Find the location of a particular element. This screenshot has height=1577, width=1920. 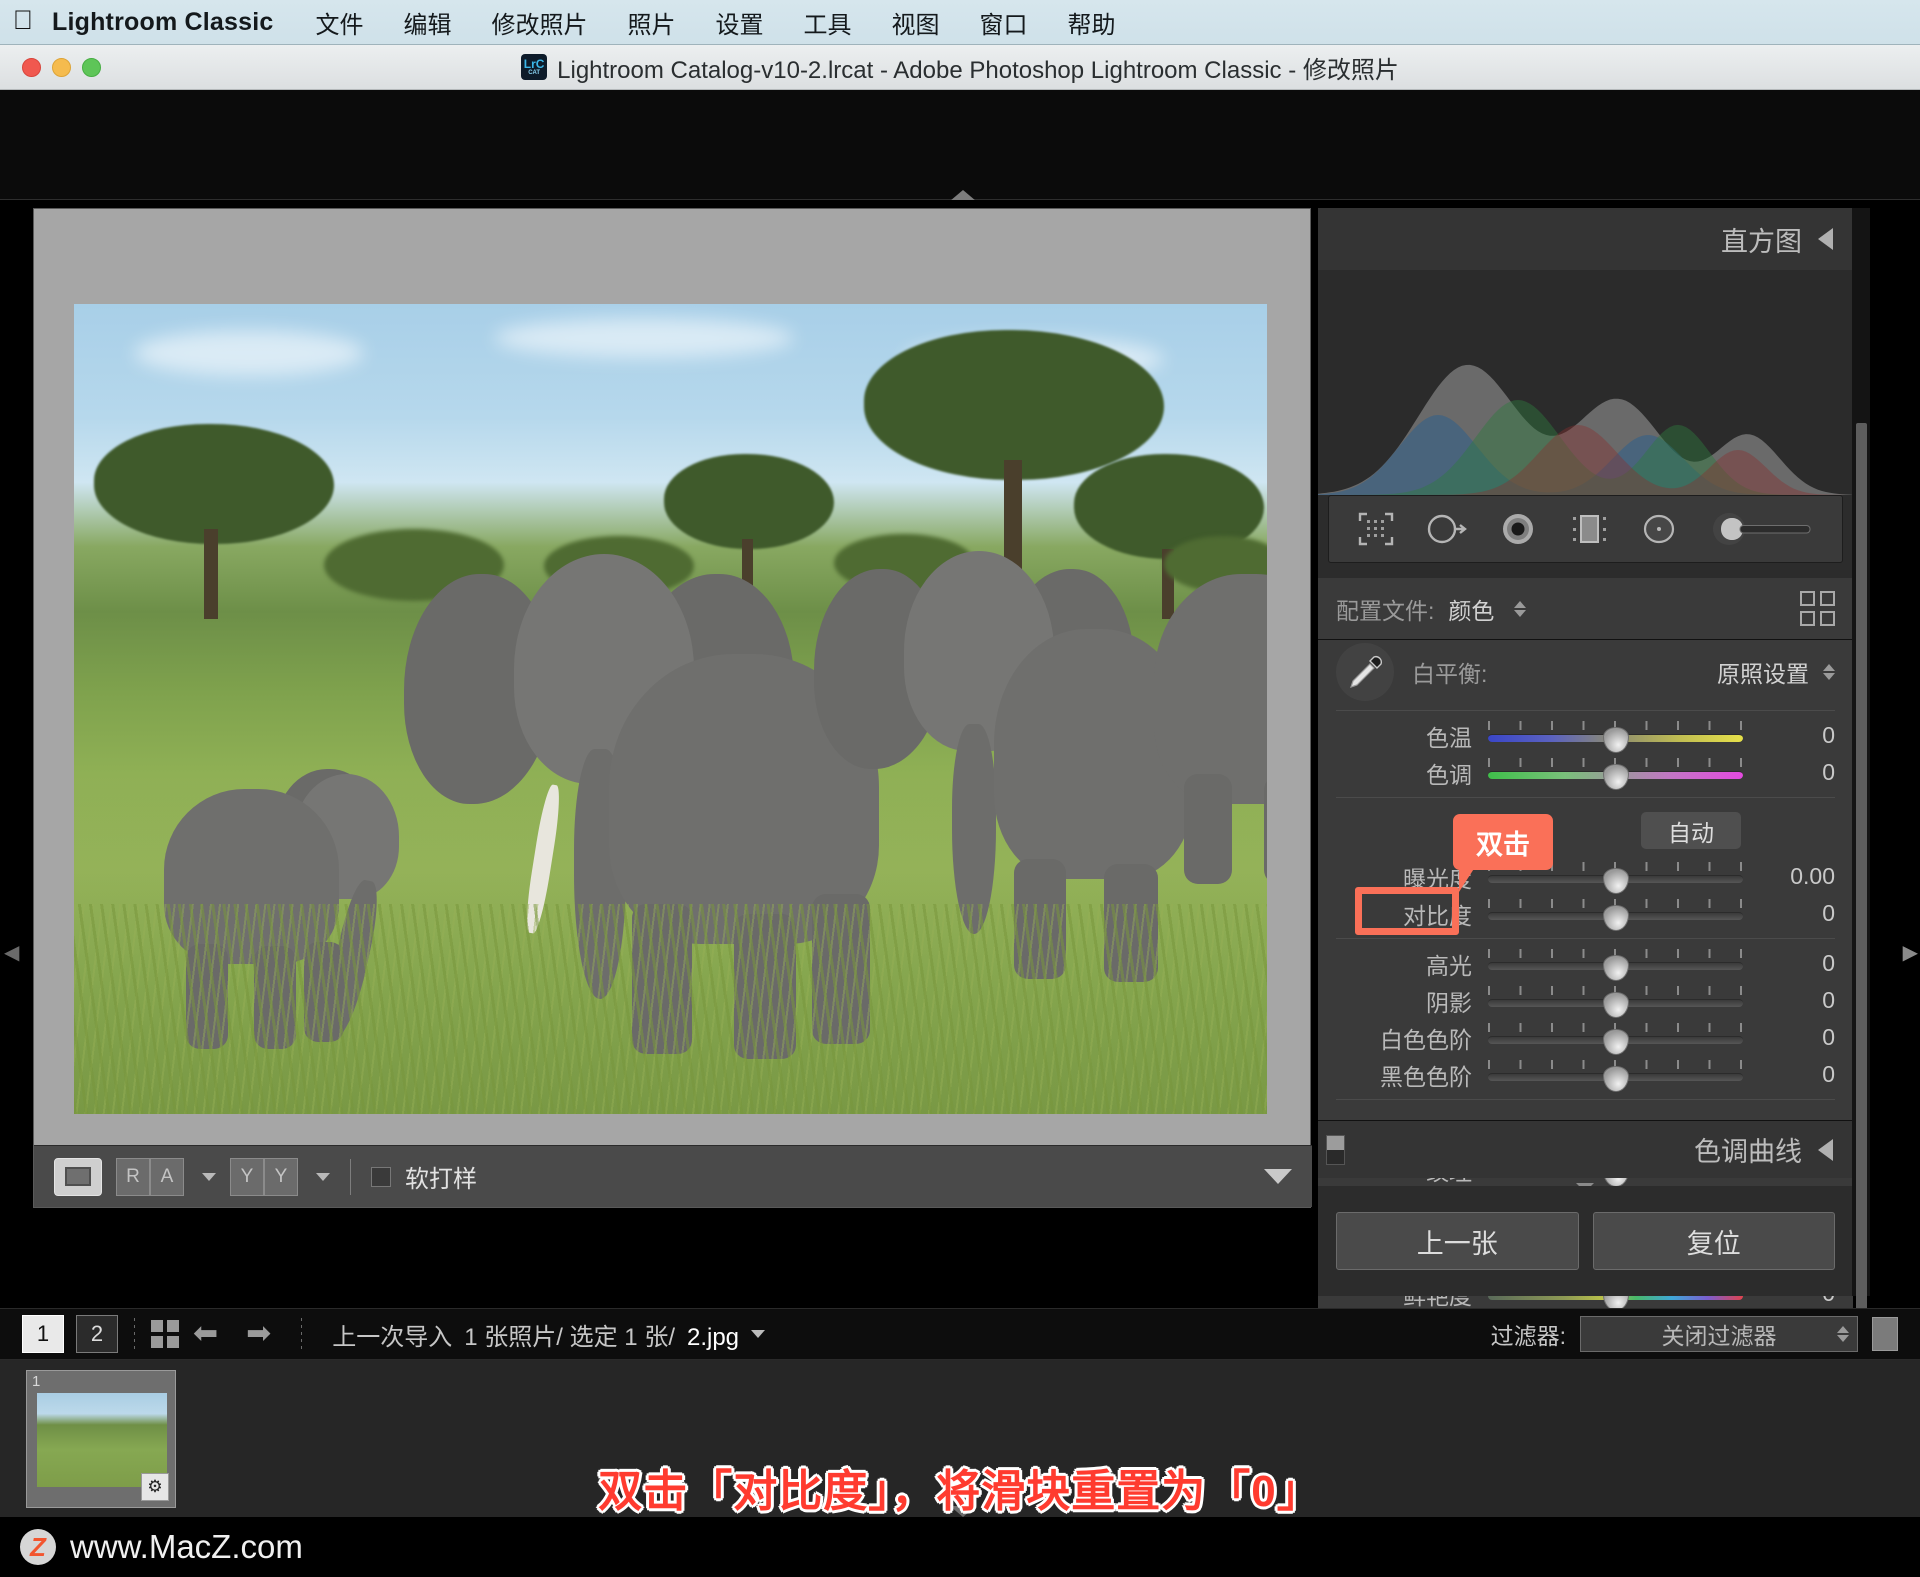

yy-dropdown-icon is located at coordinates (323, 1176).